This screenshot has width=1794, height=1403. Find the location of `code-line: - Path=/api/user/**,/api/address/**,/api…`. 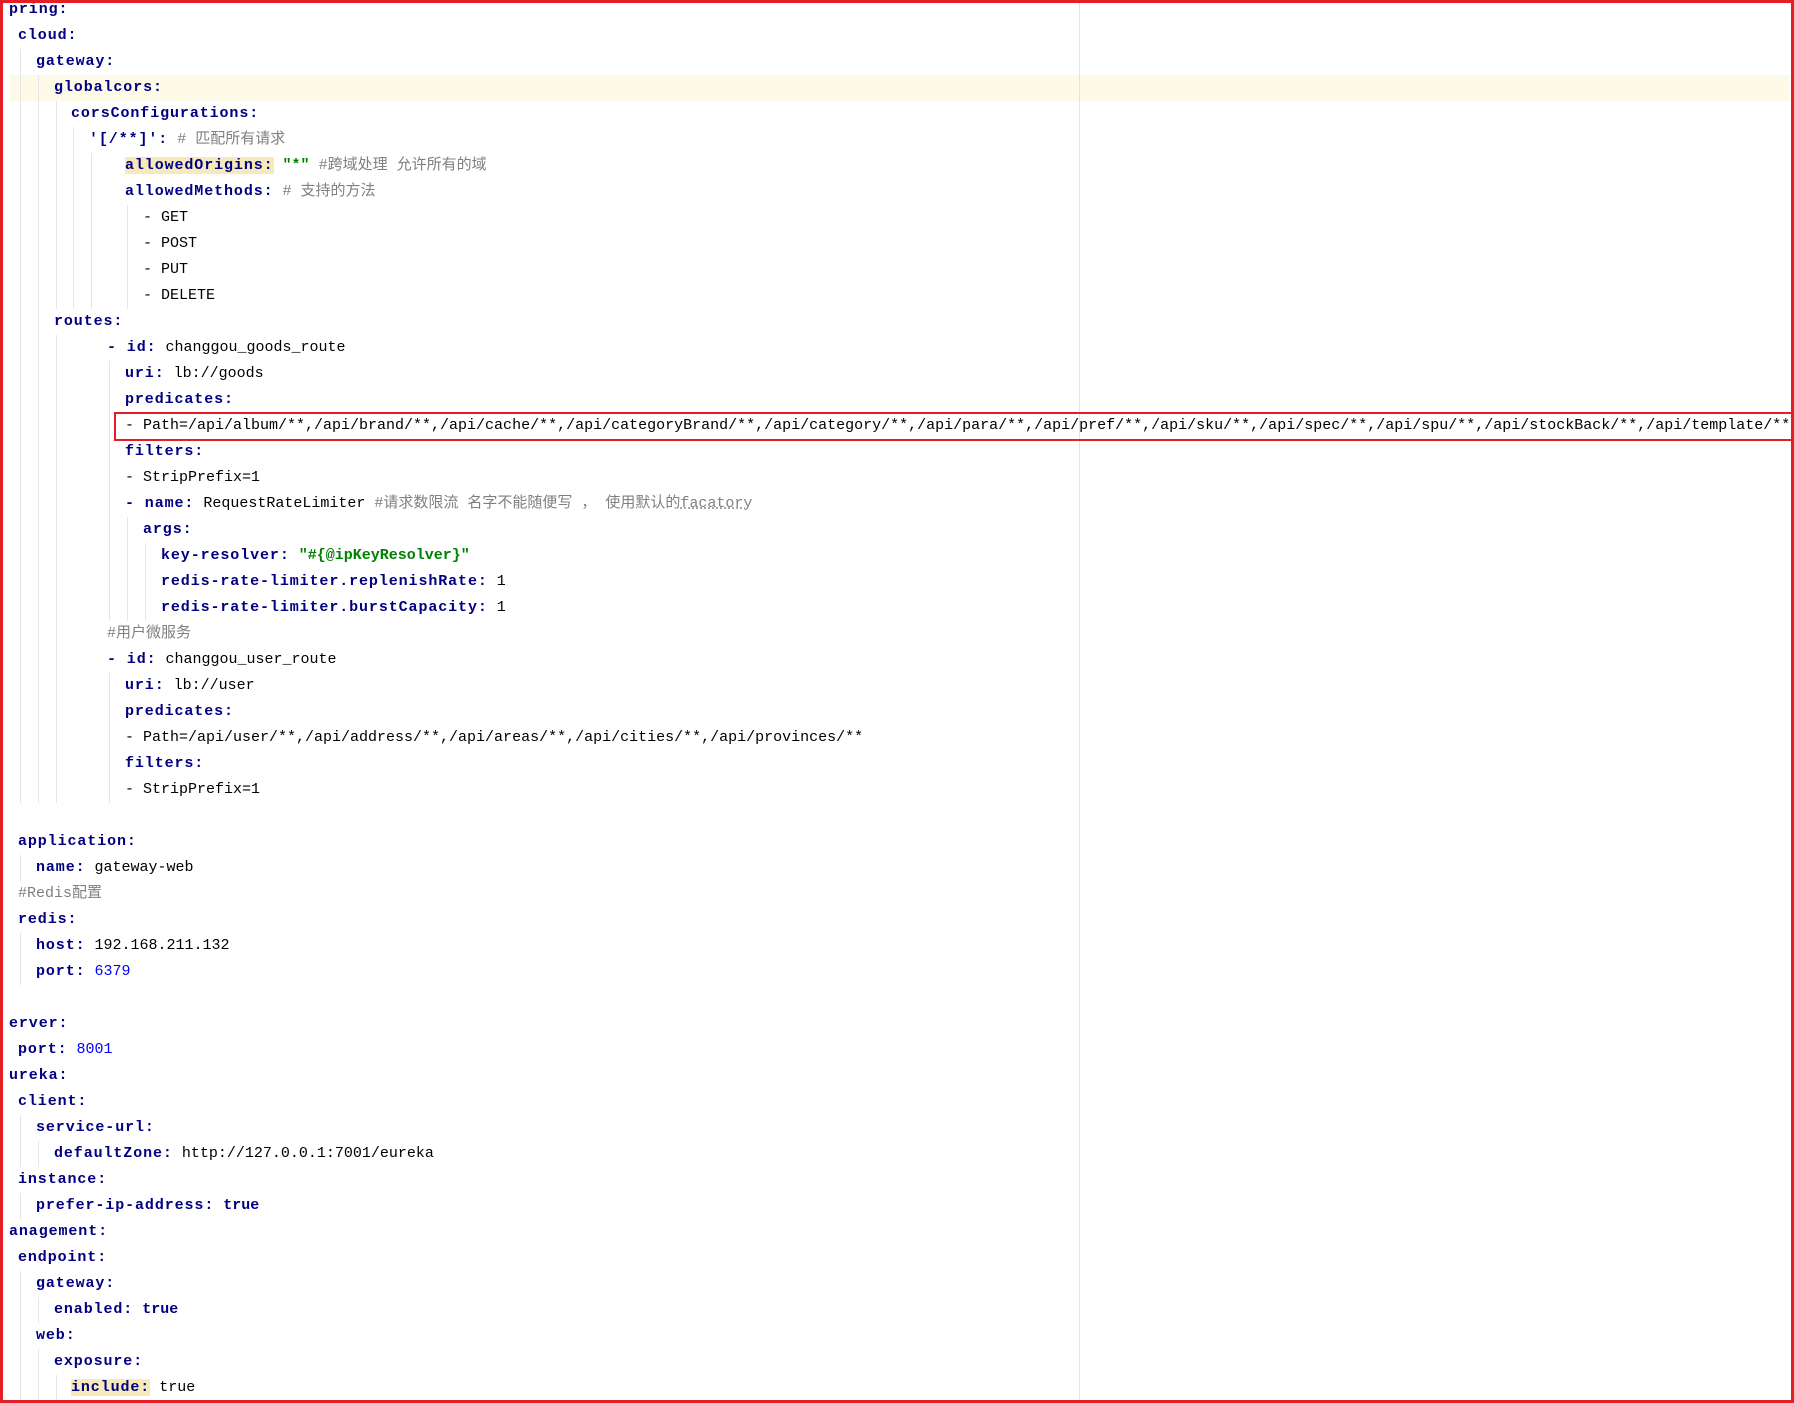

code-line: - Path=/api/user/**,/api/address/**,/api… is located at coordinates (897, 738).